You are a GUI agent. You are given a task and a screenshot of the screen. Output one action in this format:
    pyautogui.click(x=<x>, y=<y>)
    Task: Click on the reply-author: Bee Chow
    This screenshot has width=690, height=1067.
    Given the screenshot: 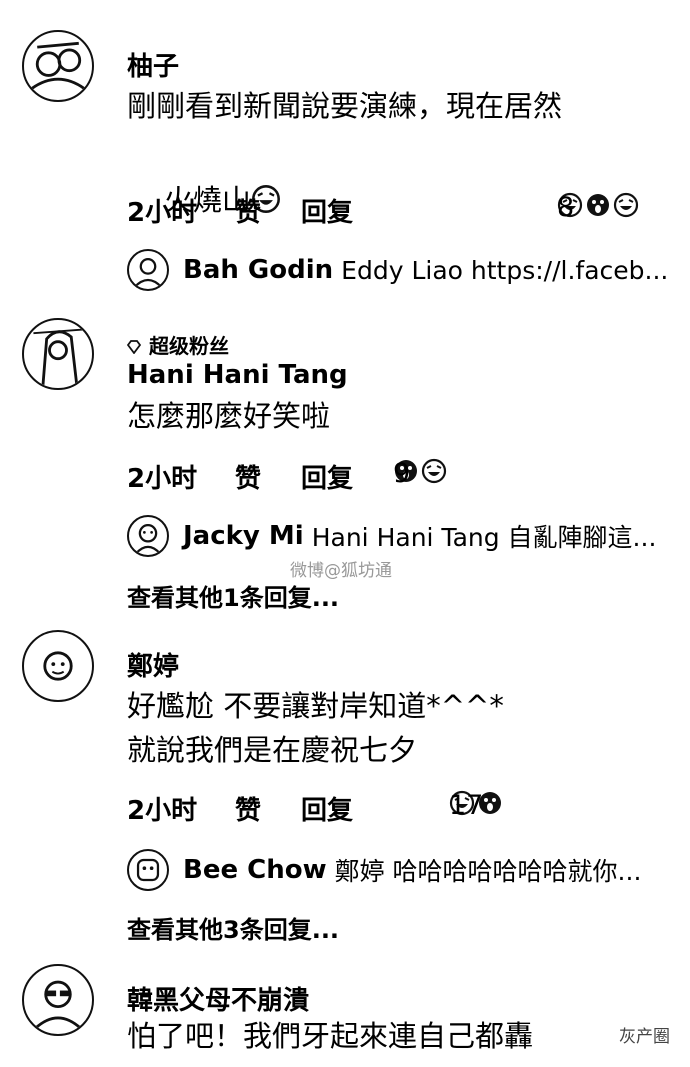 What is the action you would take?
    pyautogui.click(x=255, y=870)
    